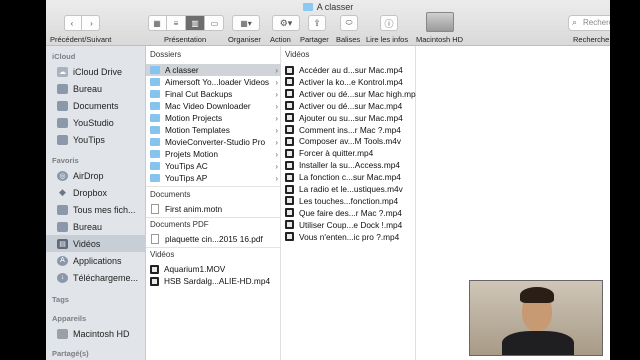  Describe the element at coordinates (280, 39) in the screenshot. I see `action-label: Action` at that location.